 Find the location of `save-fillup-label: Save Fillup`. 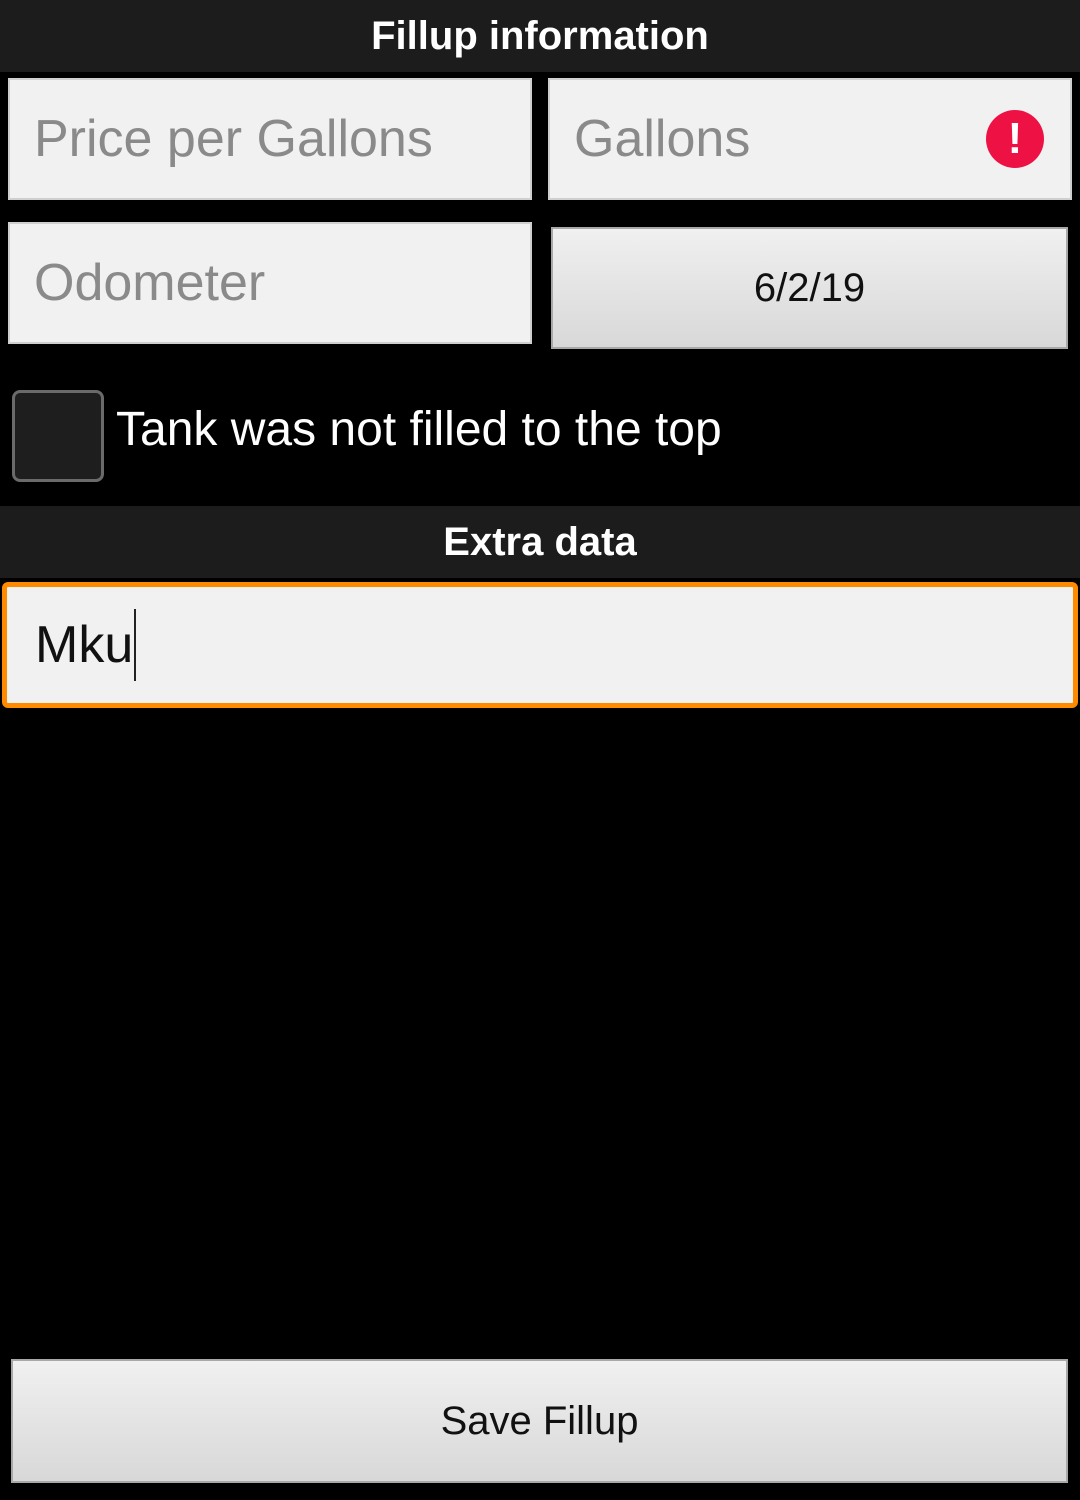

save-fillup-label: Save Fillup is located at coordinates (539, 1420).